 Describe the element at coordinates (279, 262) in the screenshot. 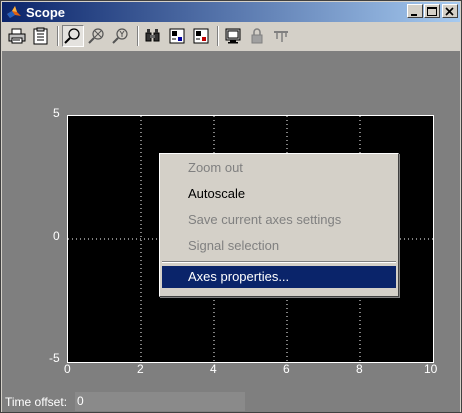

I see `menu-separator` at that location.